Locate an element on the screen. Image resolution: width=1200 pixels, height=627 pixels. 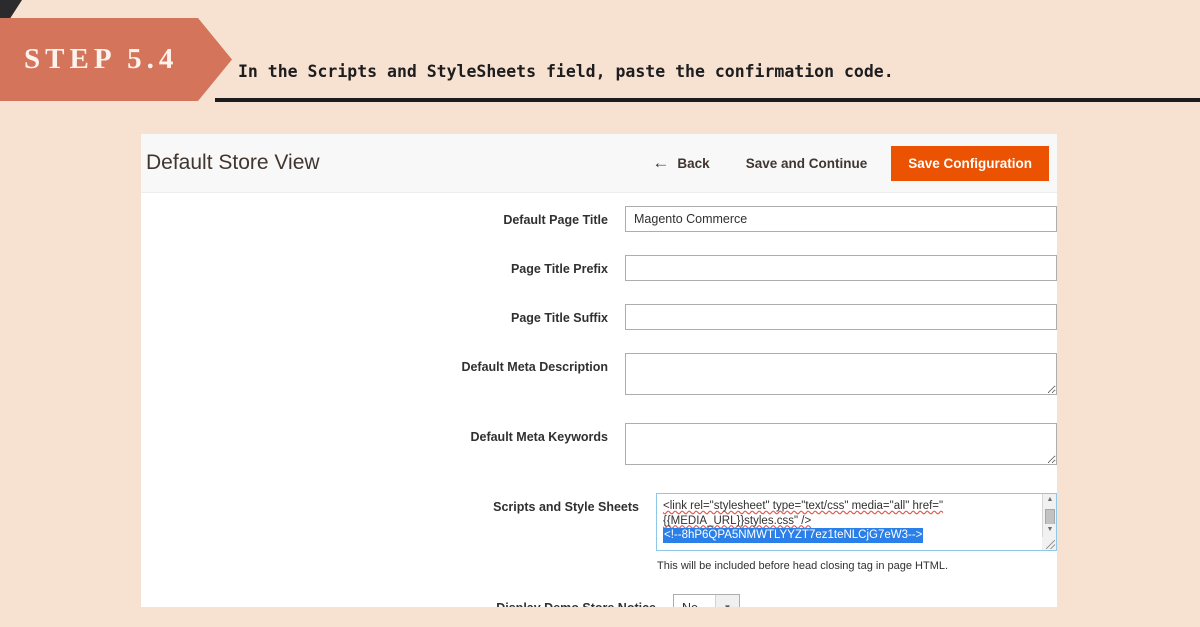
field-label-default-page-title: Default Page Title is located at coordinates (555, 220).